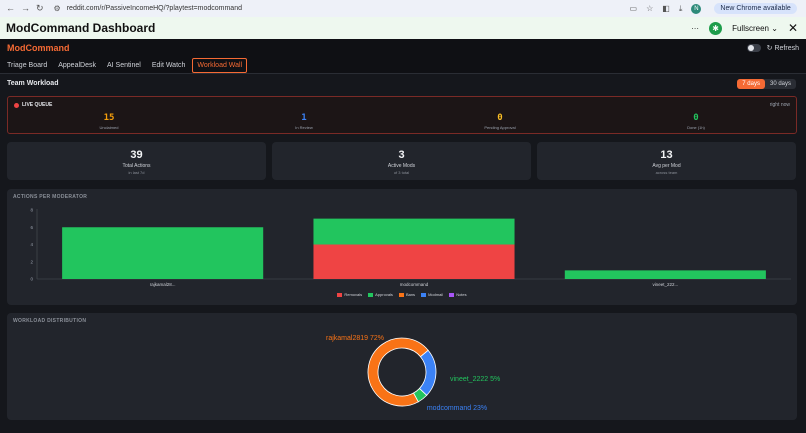 The height and width of the screenshot is (433, 806). What do you see at coordinates (40, 8) in the screenshot?
I see `reload-icon: ↻` at bounding box center [40, 8].